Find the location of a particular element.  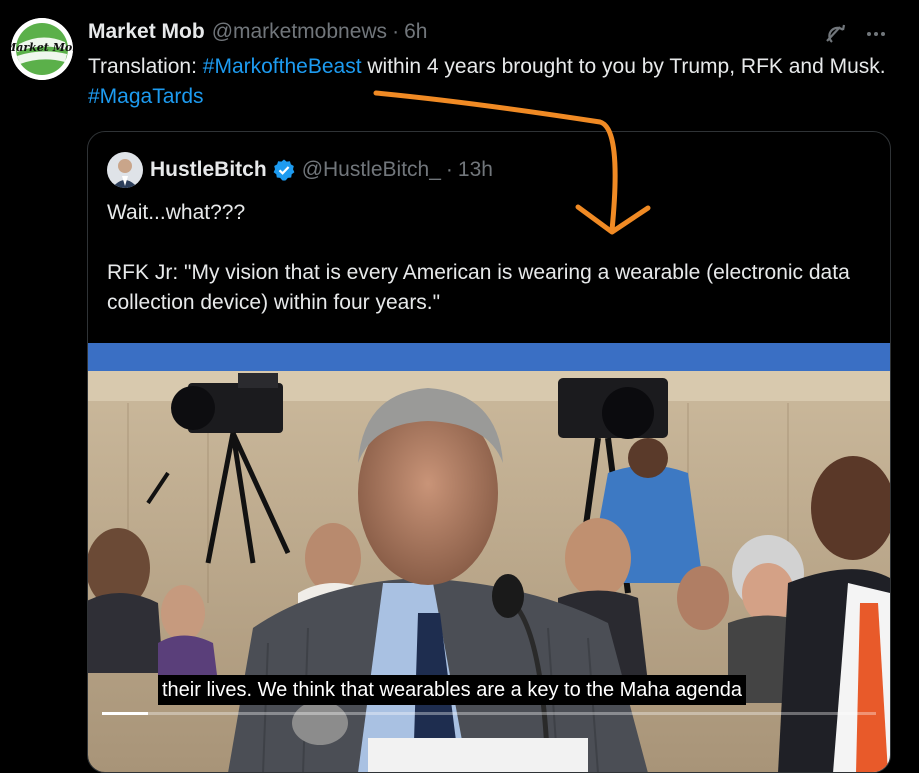

quoted-author-row: HustleBitch @HustleBitch_ · 13h is located at coordinates (321, 170).